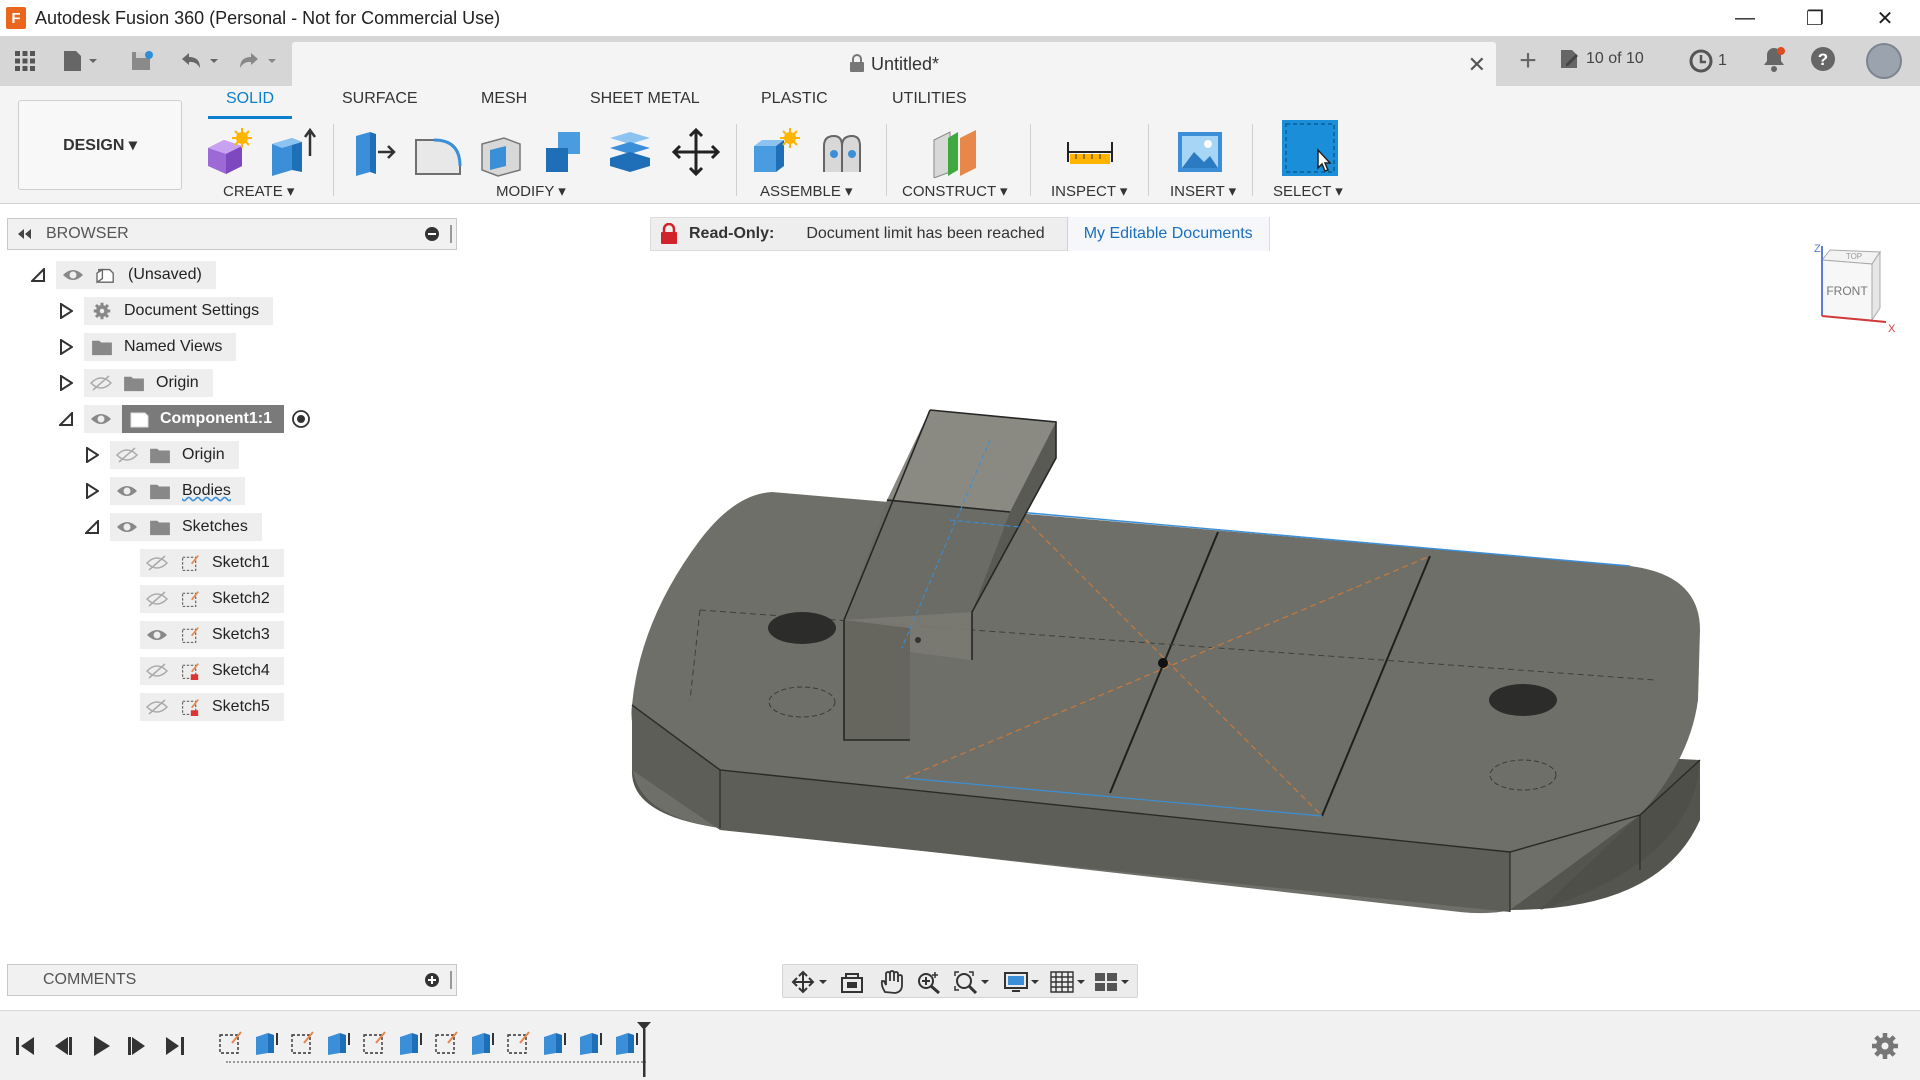 The height and width of the screenshot is (1080, 1920). I want to click on history-button: 1, so click(1707, 61).